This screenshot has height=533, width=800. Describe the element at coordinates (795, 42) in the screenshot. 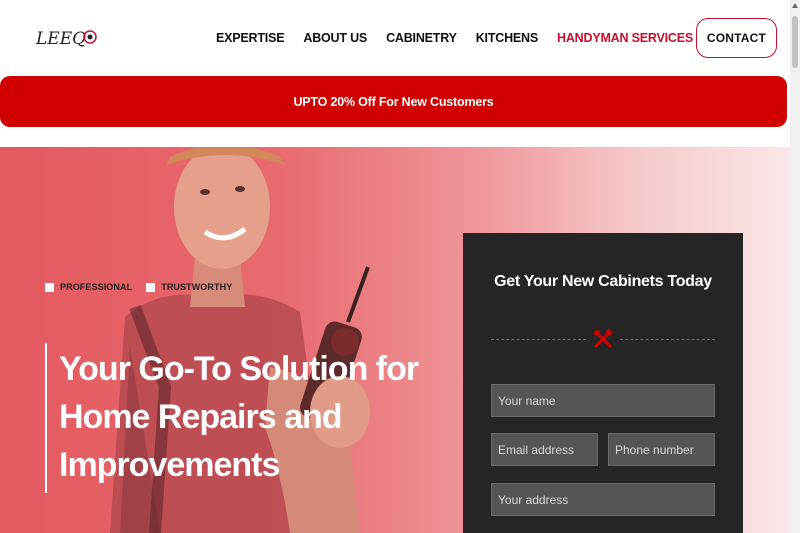

I see `scroll-thumb` at that location.